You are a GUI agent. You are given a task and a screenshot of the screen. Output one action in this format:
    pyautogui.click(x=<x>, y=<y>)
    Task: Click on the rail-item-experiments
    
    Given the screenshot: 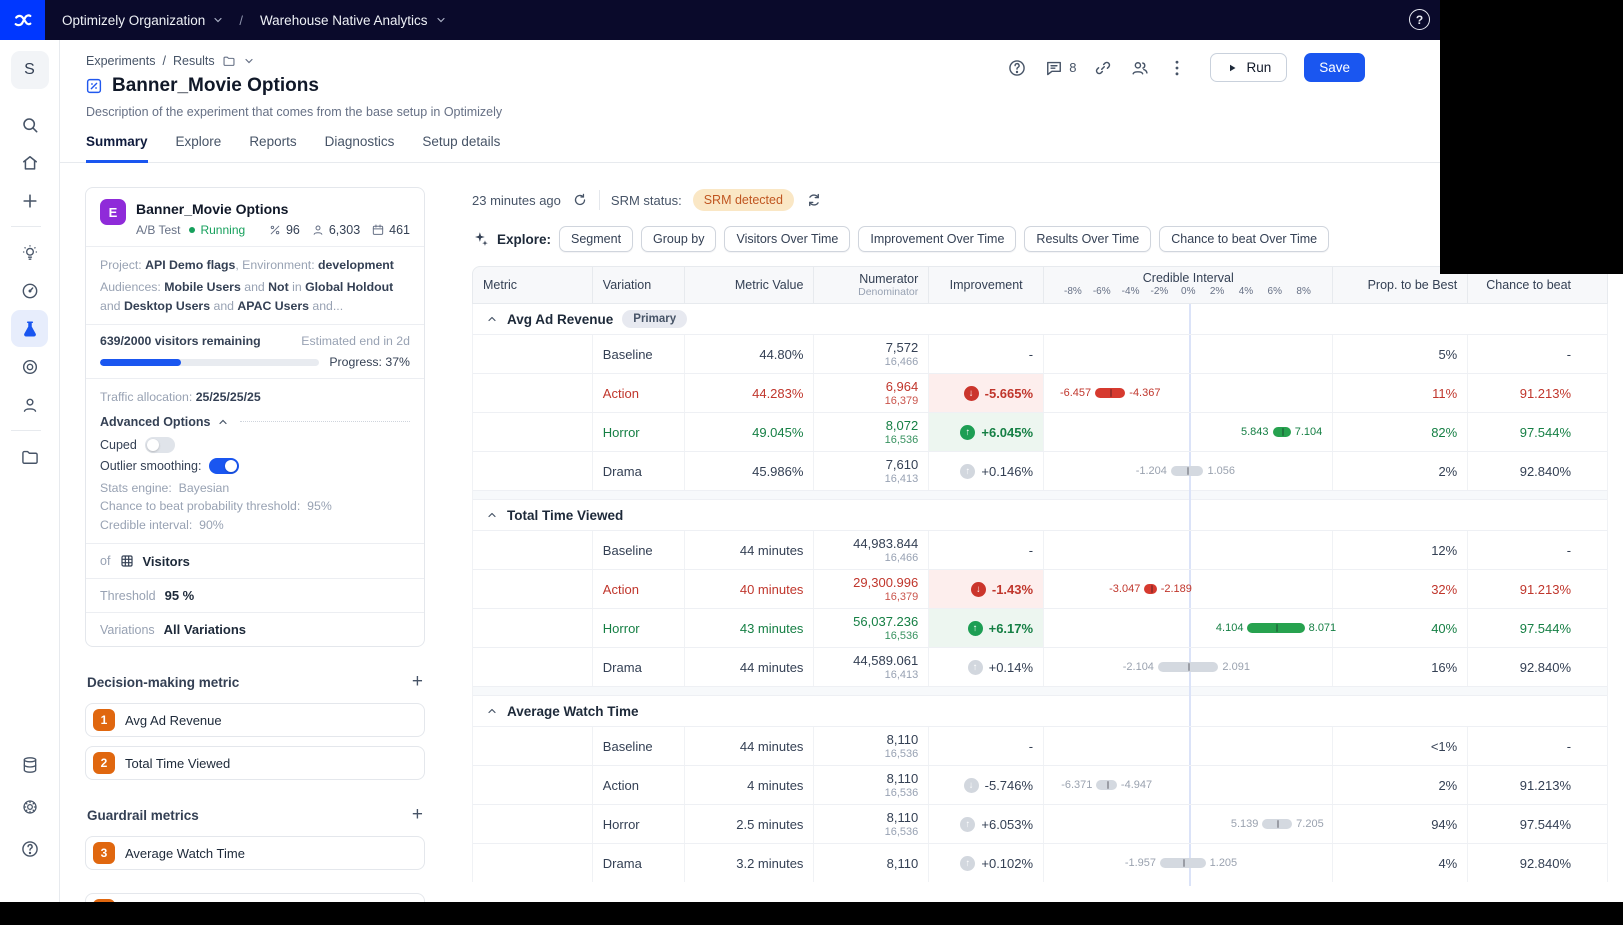 What is the action you would take?
    pyautogui.click(x=29, y=328)
    